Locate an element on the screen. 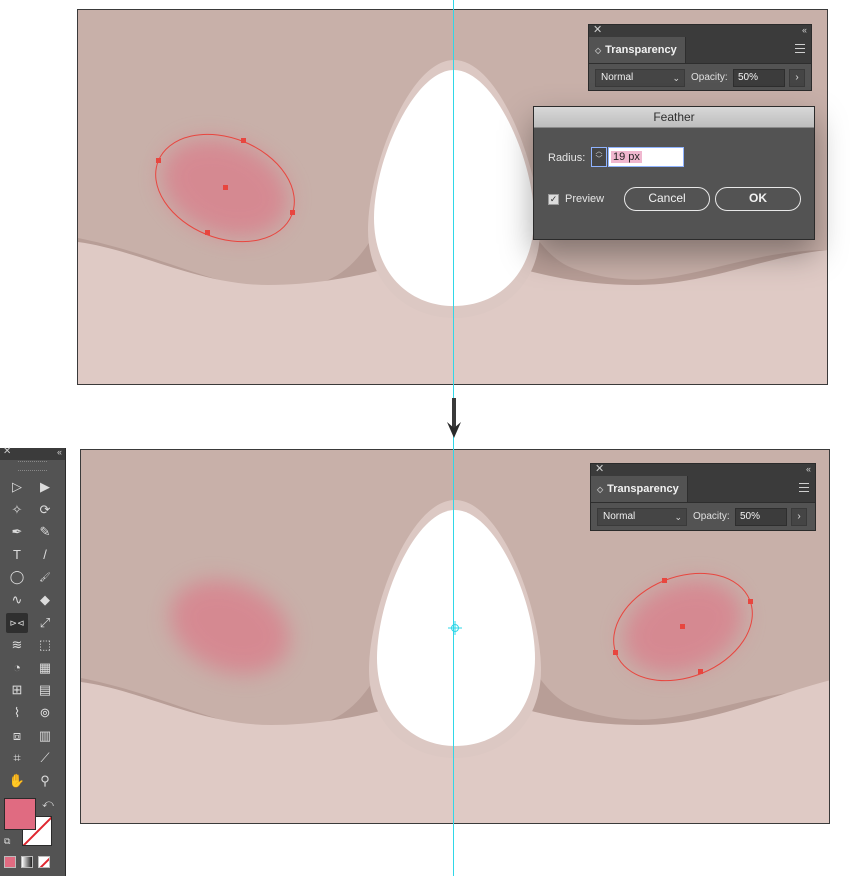 The height and width of the screenshot is (876, 850). ellipse-tool-icon: ◯ is located at coordinates (17, 577).